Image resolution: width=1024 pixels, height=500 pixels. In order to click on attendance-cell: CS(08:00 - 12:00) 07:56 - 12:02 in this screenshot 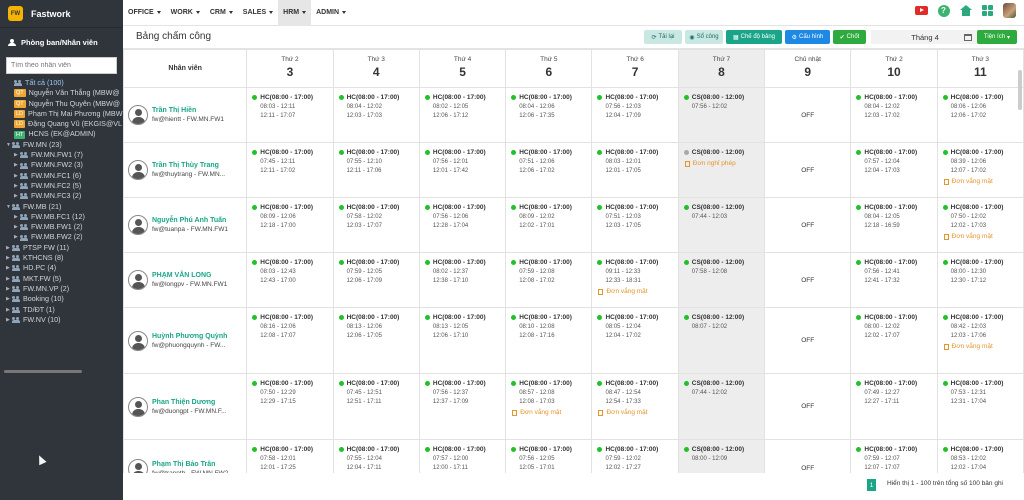, I will do `click(721, 115)`.